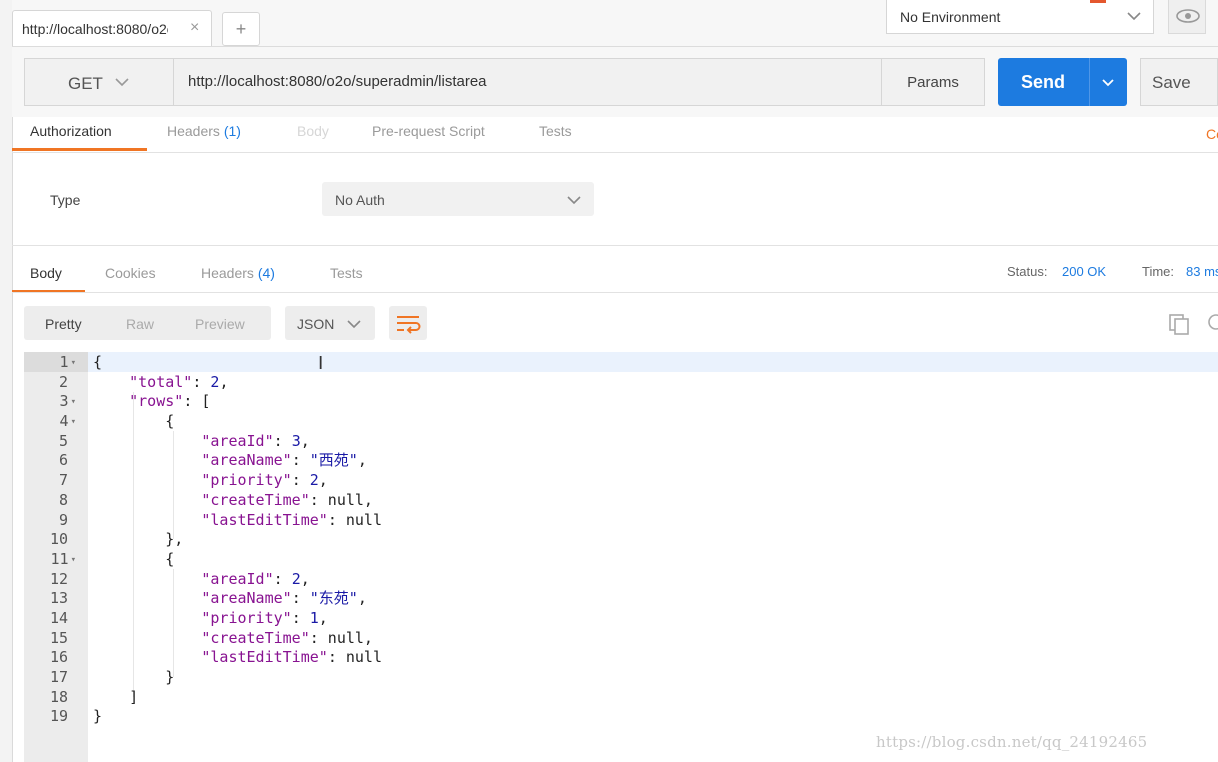 The image size is (1218, 762). What do you see at coordinates (1212, 134) in the screenshot?
I see `tab-code-link: Co` at bounding box center [1212, 134].